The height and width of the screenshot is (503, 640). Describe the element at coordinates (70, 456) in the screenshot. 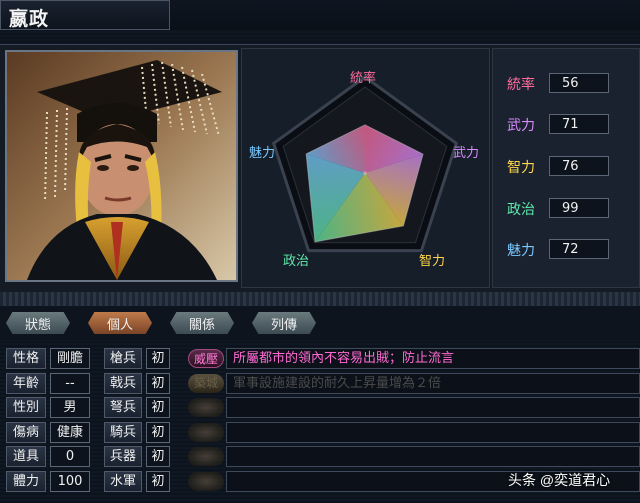

I see `personal-value: 0` at that location.